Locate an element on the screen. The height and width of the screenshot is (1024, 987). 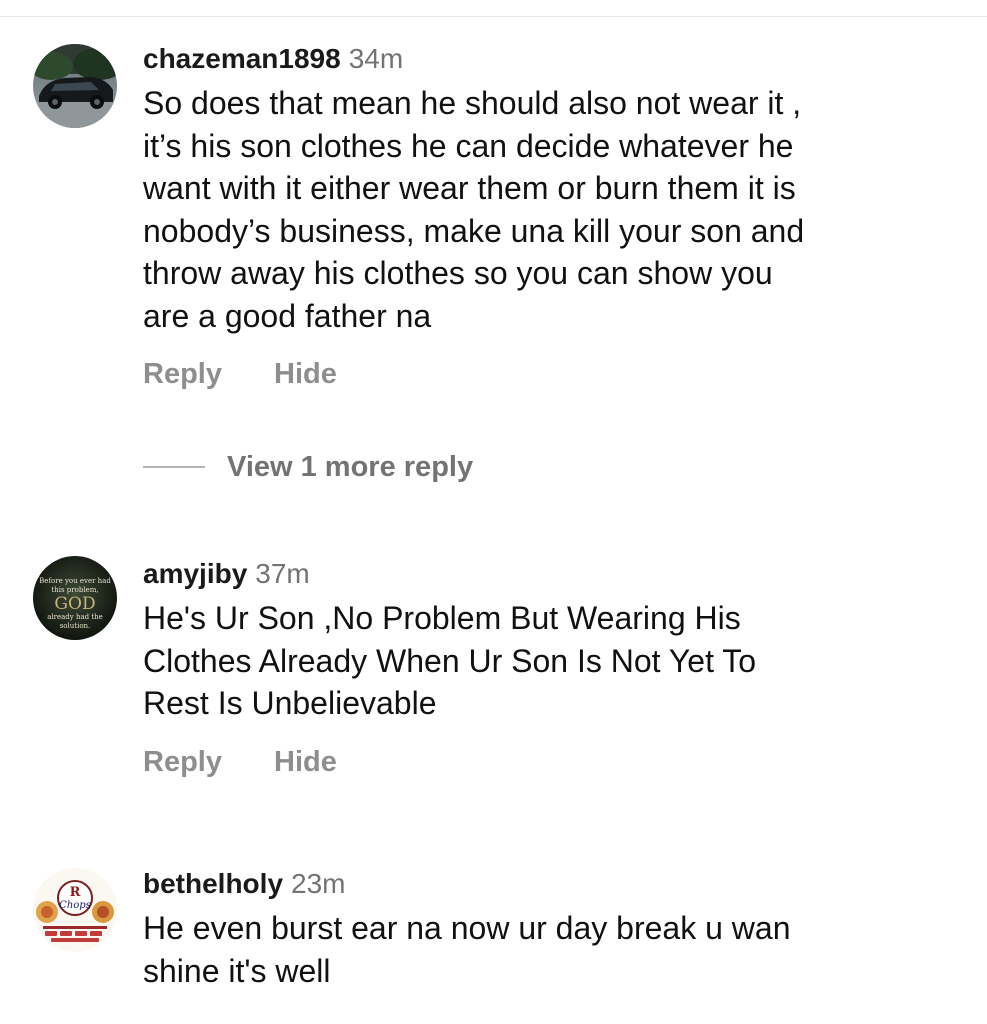
car-photo-avatar is located at coordinates (75, 86).